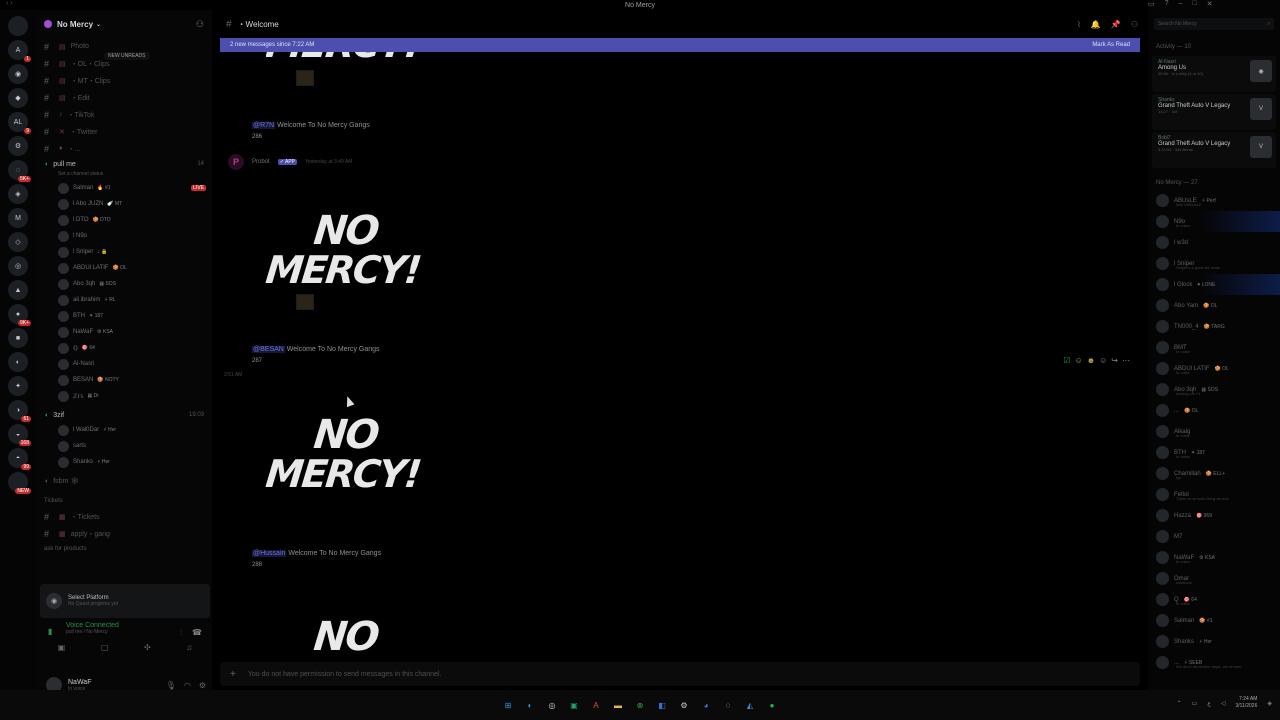 Image resolution: width=1280 pixels, height=720 pixels. Describe the element at coordinates (124, 430) in the screenshot. I see `voice-member: l Wal0Dar ⚡ Her` at that location.